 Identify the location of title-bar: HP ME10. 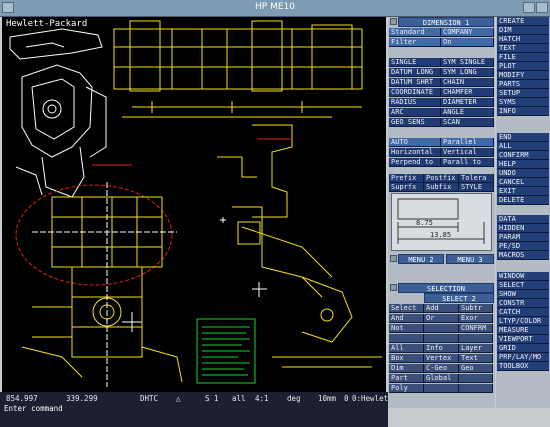
(275, 8).